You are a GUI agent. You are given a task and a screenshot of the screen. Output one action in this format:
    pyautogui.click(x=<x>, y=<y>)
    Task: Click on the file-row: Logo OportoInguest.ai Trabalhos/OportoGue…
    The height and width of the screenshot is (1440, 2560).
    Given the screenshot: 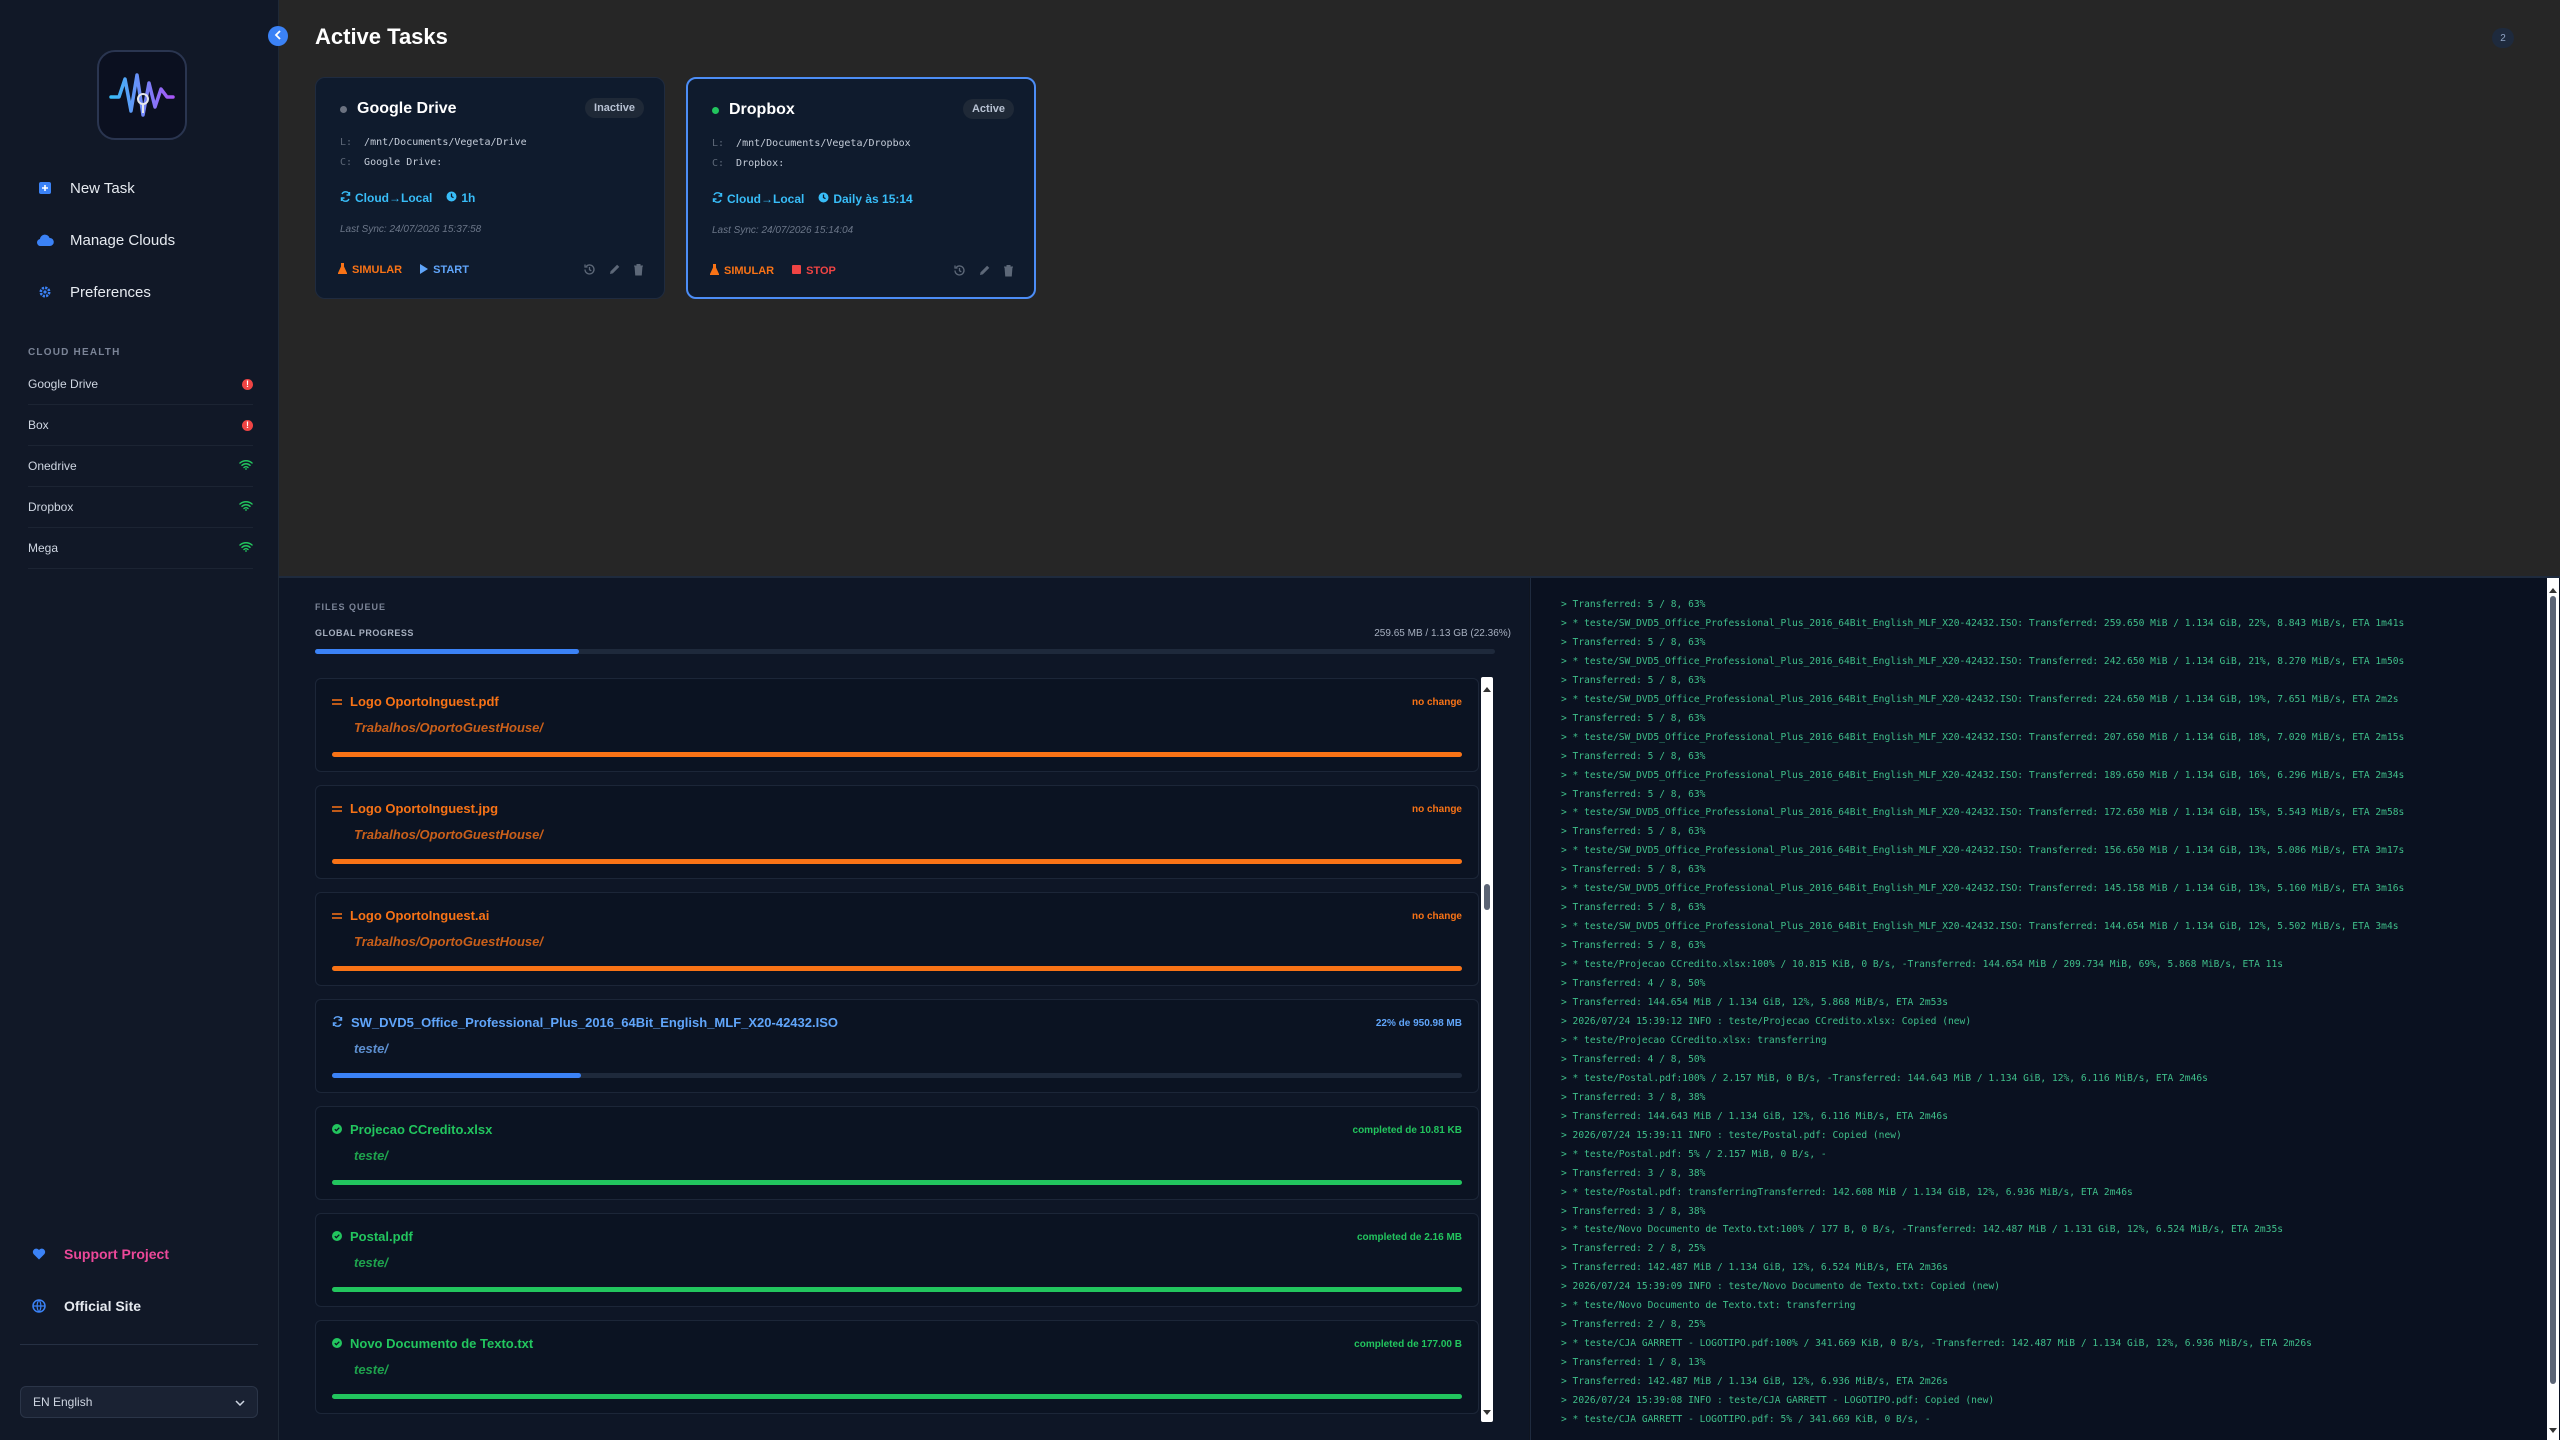 What is the action you would take?
    pyautogui.click(x=897, y=939)
    